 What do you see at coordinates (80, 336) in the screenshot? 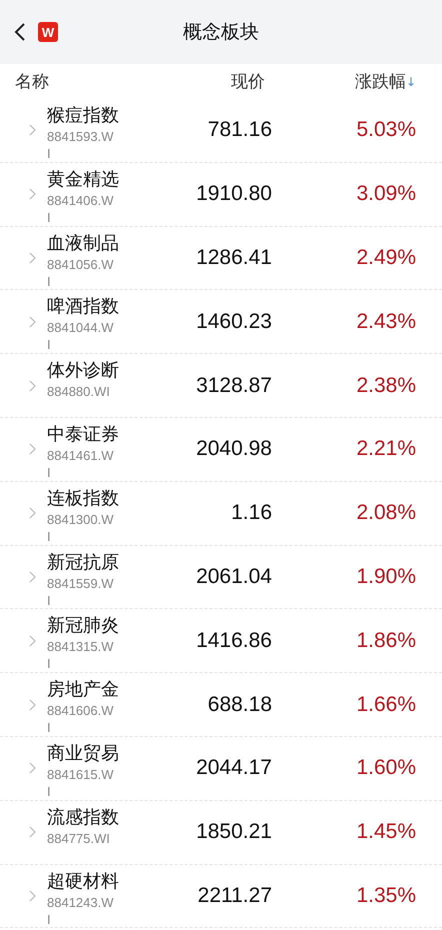
I see `sector-code: 8841044.WI` at bounding box center [80, 336].